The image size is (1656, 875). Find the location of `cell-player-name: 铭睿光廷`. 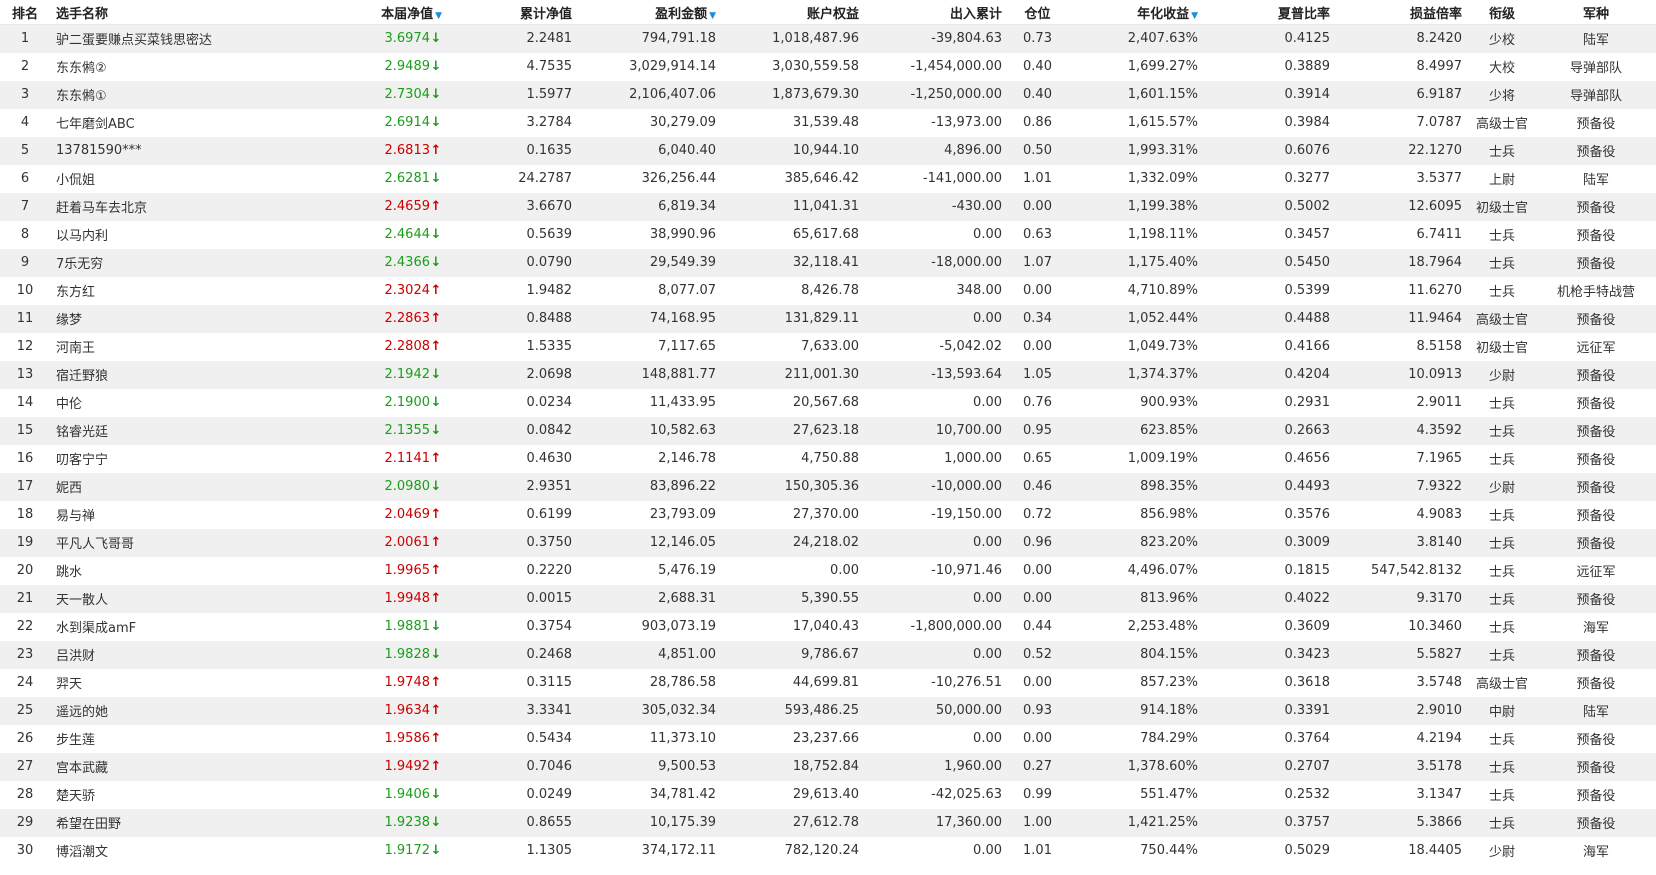

cell-player-name: 铭睿光廷 is located at coordinates (181, 431).